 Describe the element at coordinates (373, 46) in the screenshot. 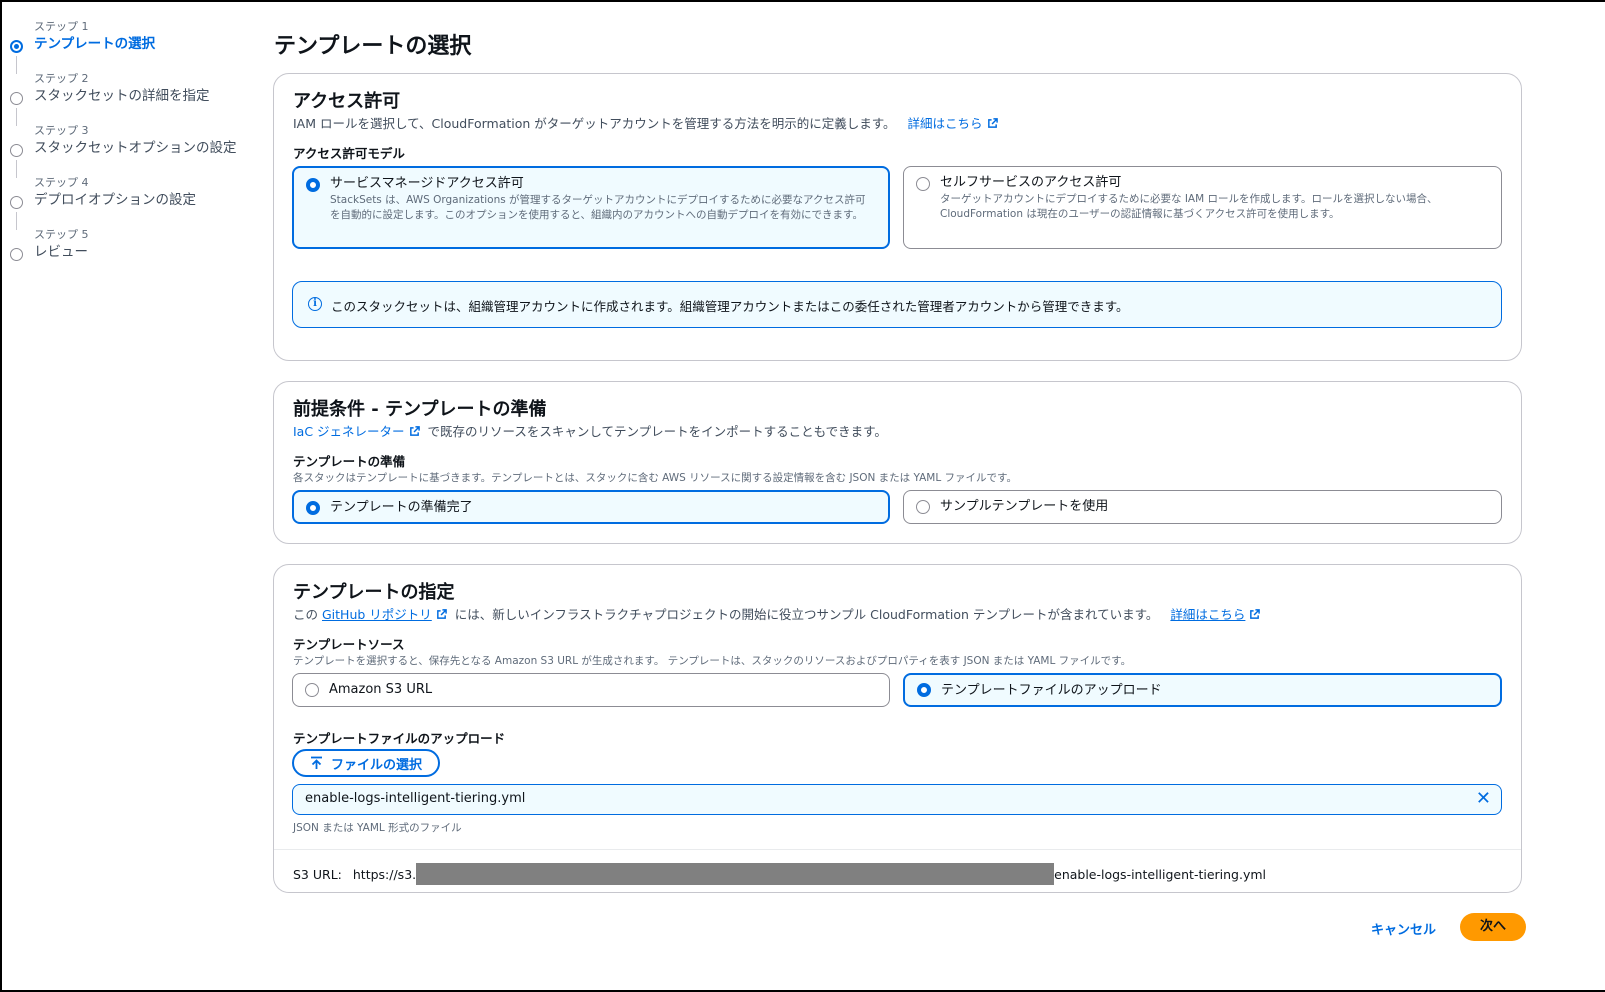

I see `page-title: テンプレートの選択` at that location.